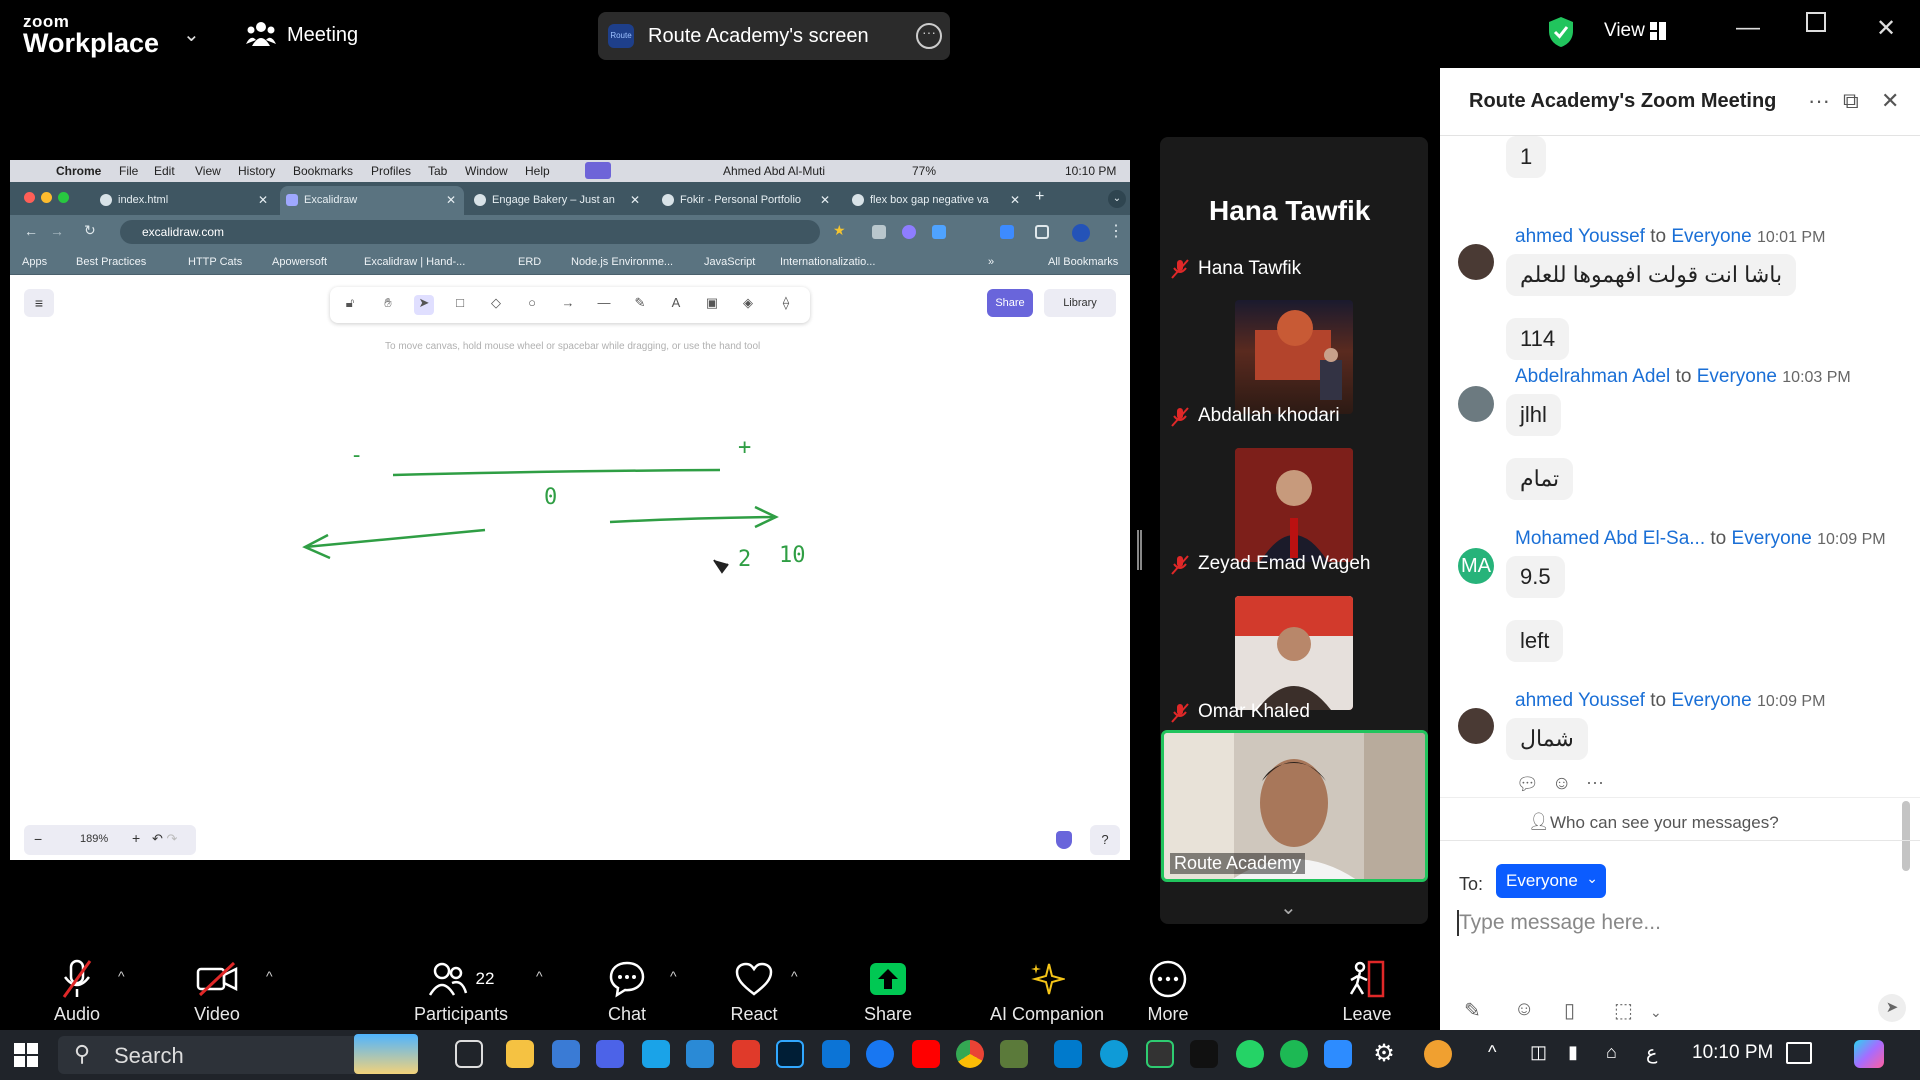 The height and width of the screenshot is (1080, 1920). I want to click on youtube-icon, so click(926, 1054).